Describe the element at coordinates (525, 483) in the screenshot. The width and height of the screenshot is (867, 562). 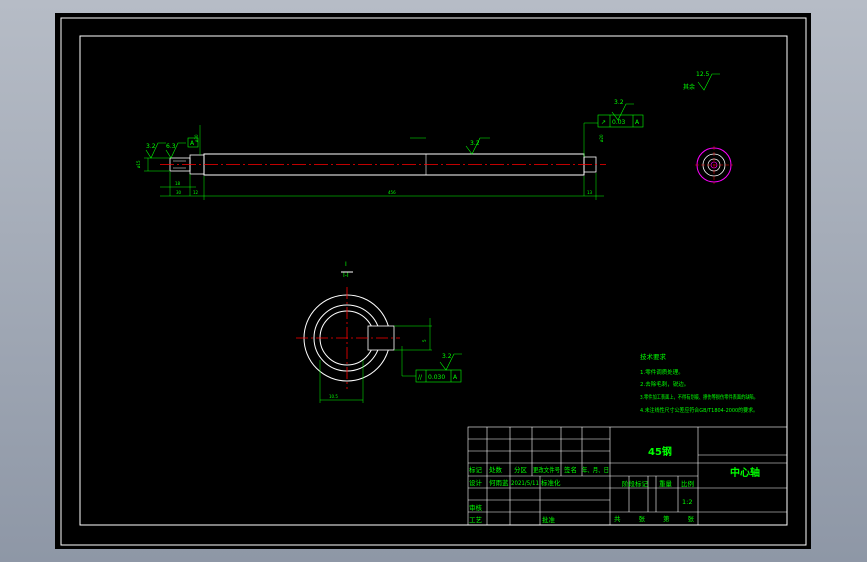
I see `tb-design-date: 2021/5/11` at that location.